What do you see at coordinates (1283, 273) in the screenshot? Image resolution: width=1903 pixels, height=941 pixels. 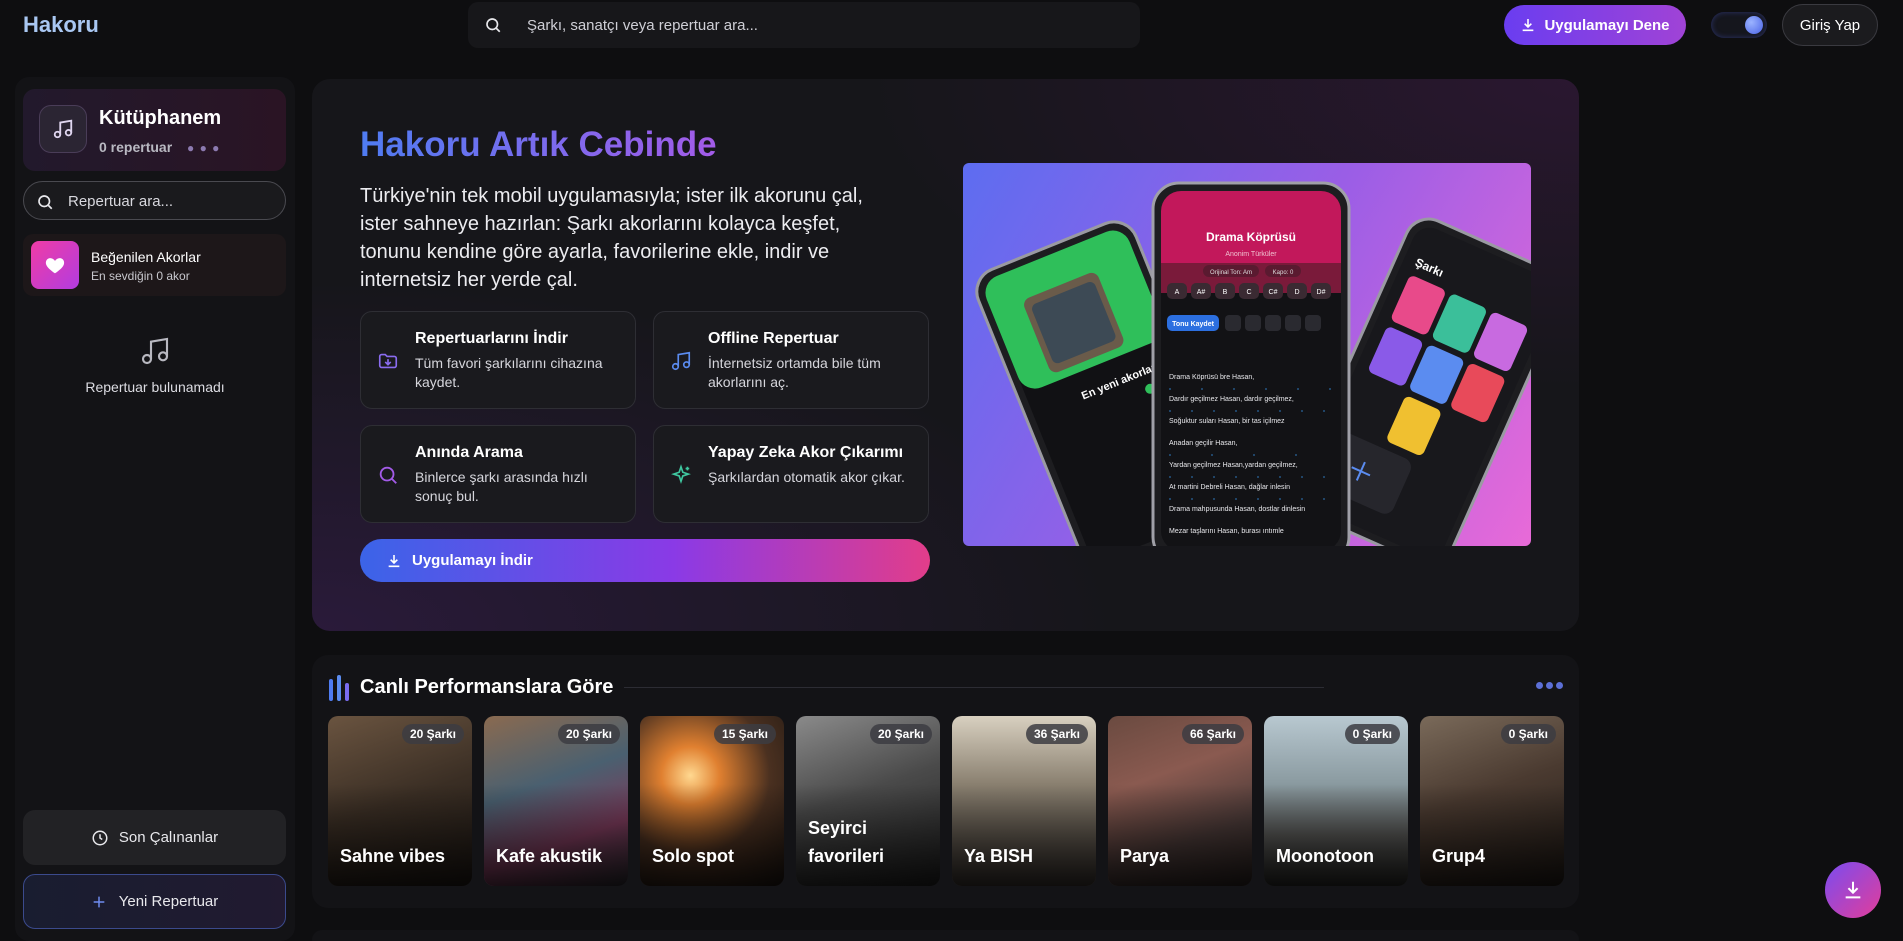 I see `phone-capo: Kapo: 0` at bounding box center [1283, 273].